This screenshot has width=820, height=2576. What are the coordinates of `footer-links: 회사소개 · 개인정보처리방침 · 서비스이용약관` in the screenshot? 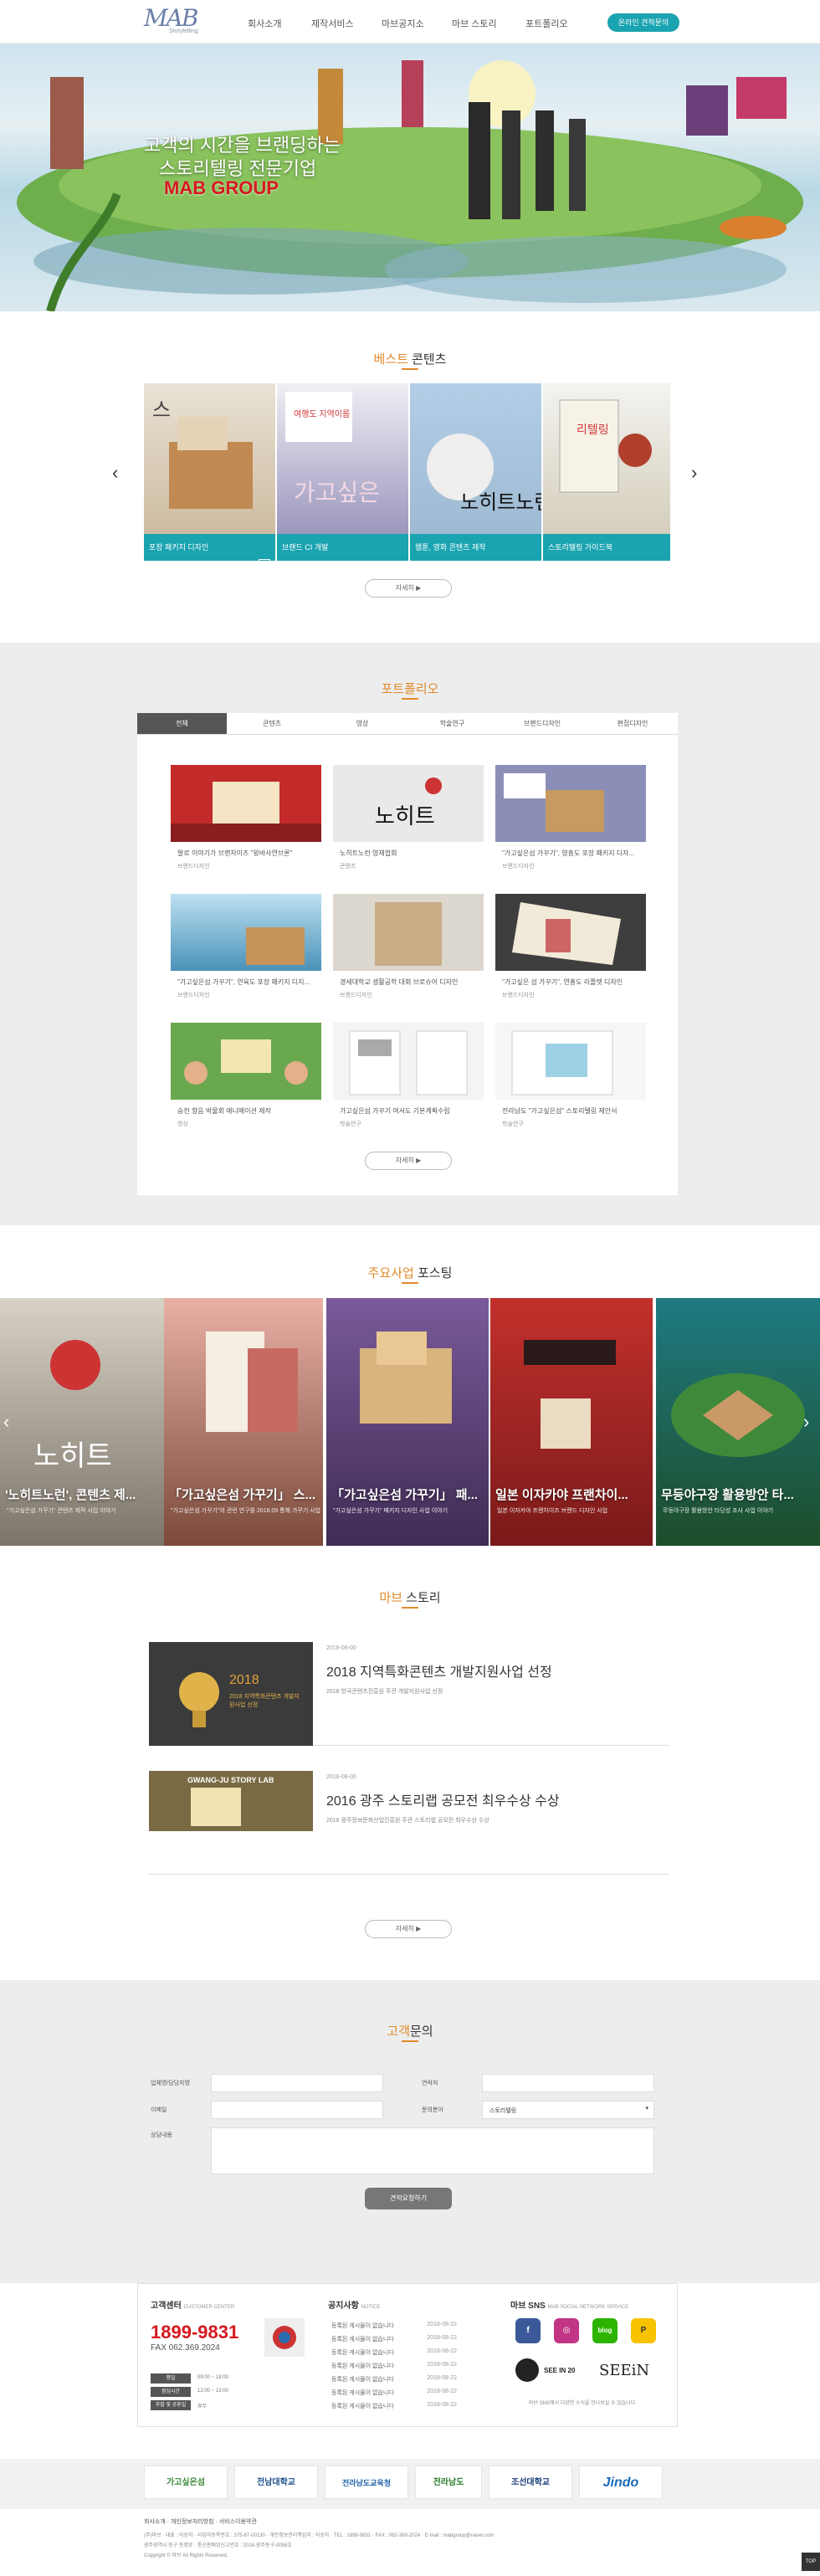 It's located at (200, 2521).